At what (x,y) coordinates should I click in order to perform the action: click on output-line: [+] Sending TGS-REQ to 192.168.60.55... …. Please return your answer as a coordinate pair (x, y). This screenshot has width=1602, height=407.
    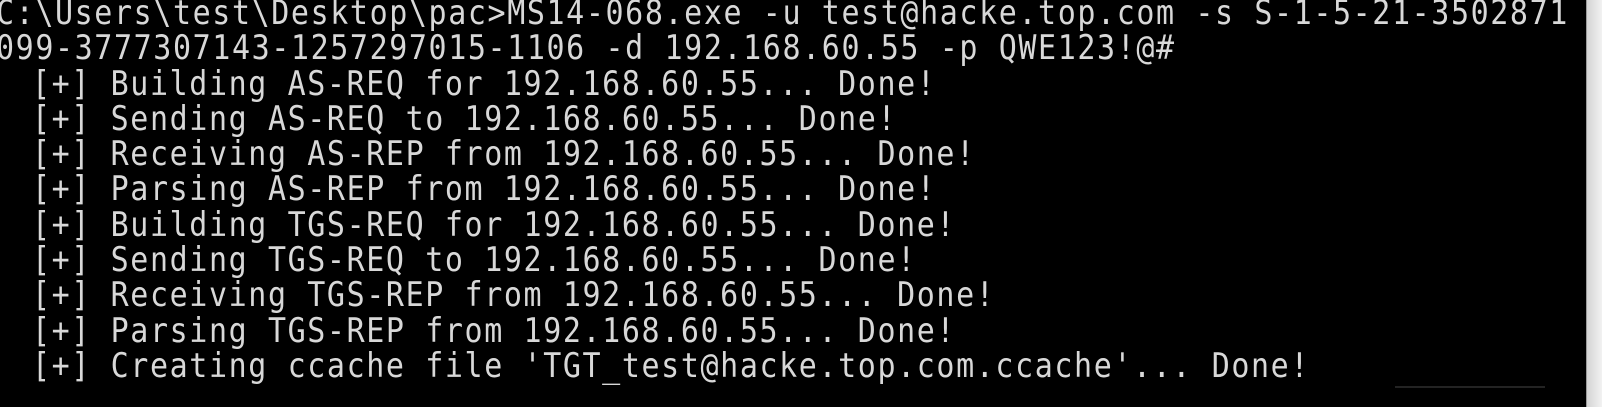
    Looking at the image, I should click on (474, 260).